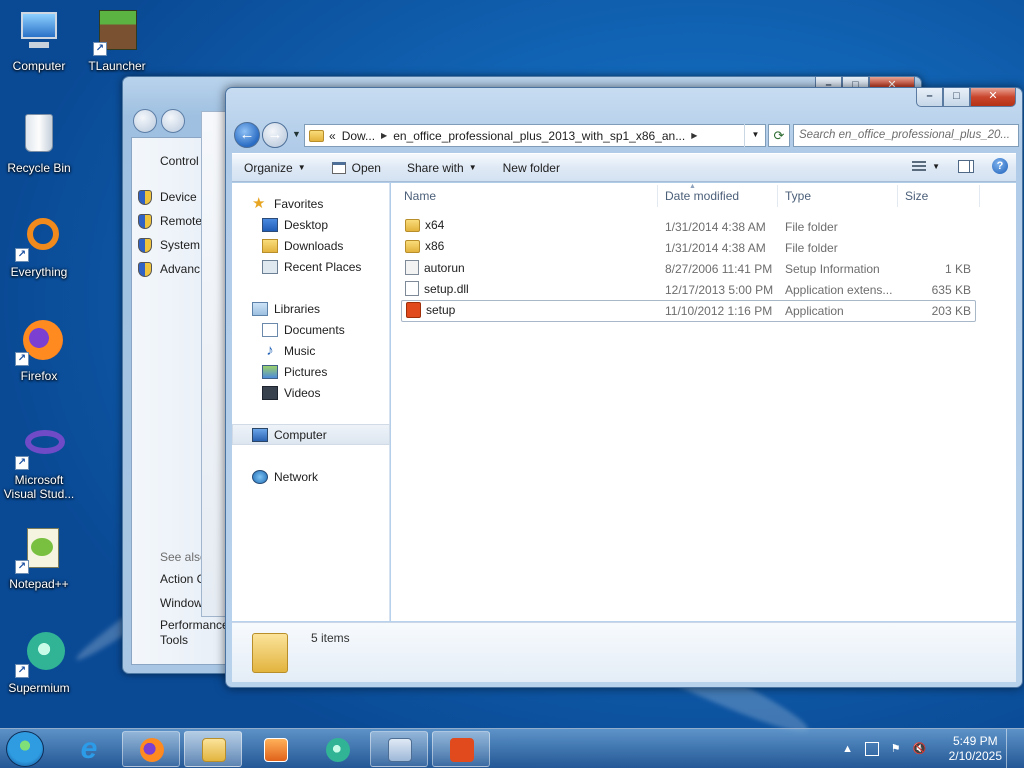 The height and width of the screenshot is (768, 1024). Describe the element at coordinates (174, 640) in the screenshot. I see `link-performance-tools: Tools` at that location.